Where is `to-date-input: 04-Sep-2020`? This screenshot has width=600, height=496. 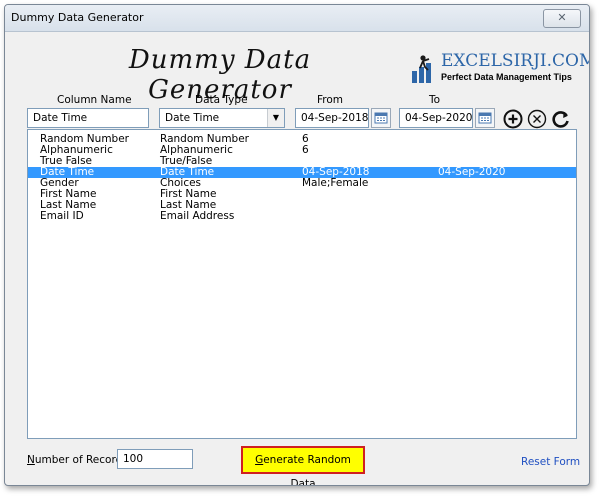 to-date-input: 04-Sep-2020 is located at coordinates (436, 118).